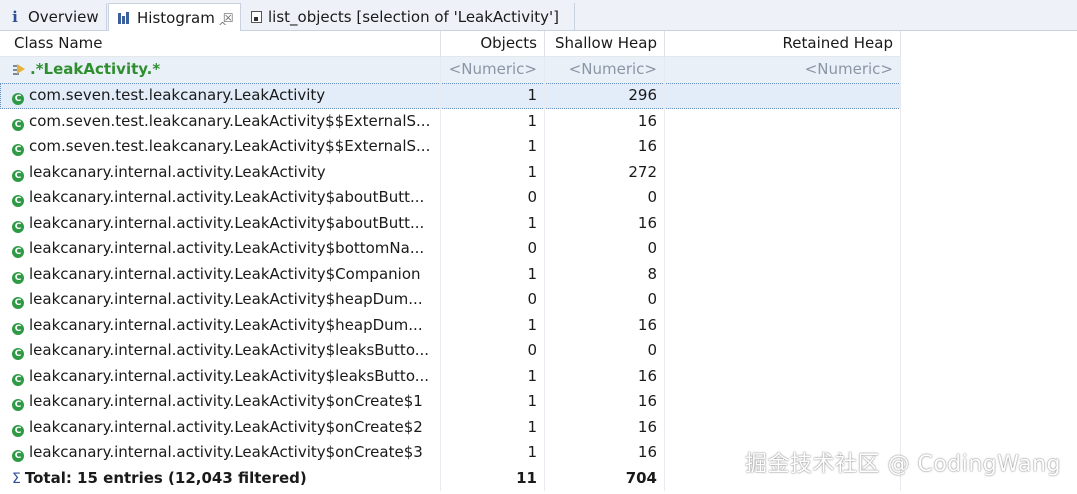 Image resolution: width=1077 pixels, height=494 pixels. Describe the element at coordinates (223, 26) in the screenshot. I see `sort-indicator-icon: ^` at that location.